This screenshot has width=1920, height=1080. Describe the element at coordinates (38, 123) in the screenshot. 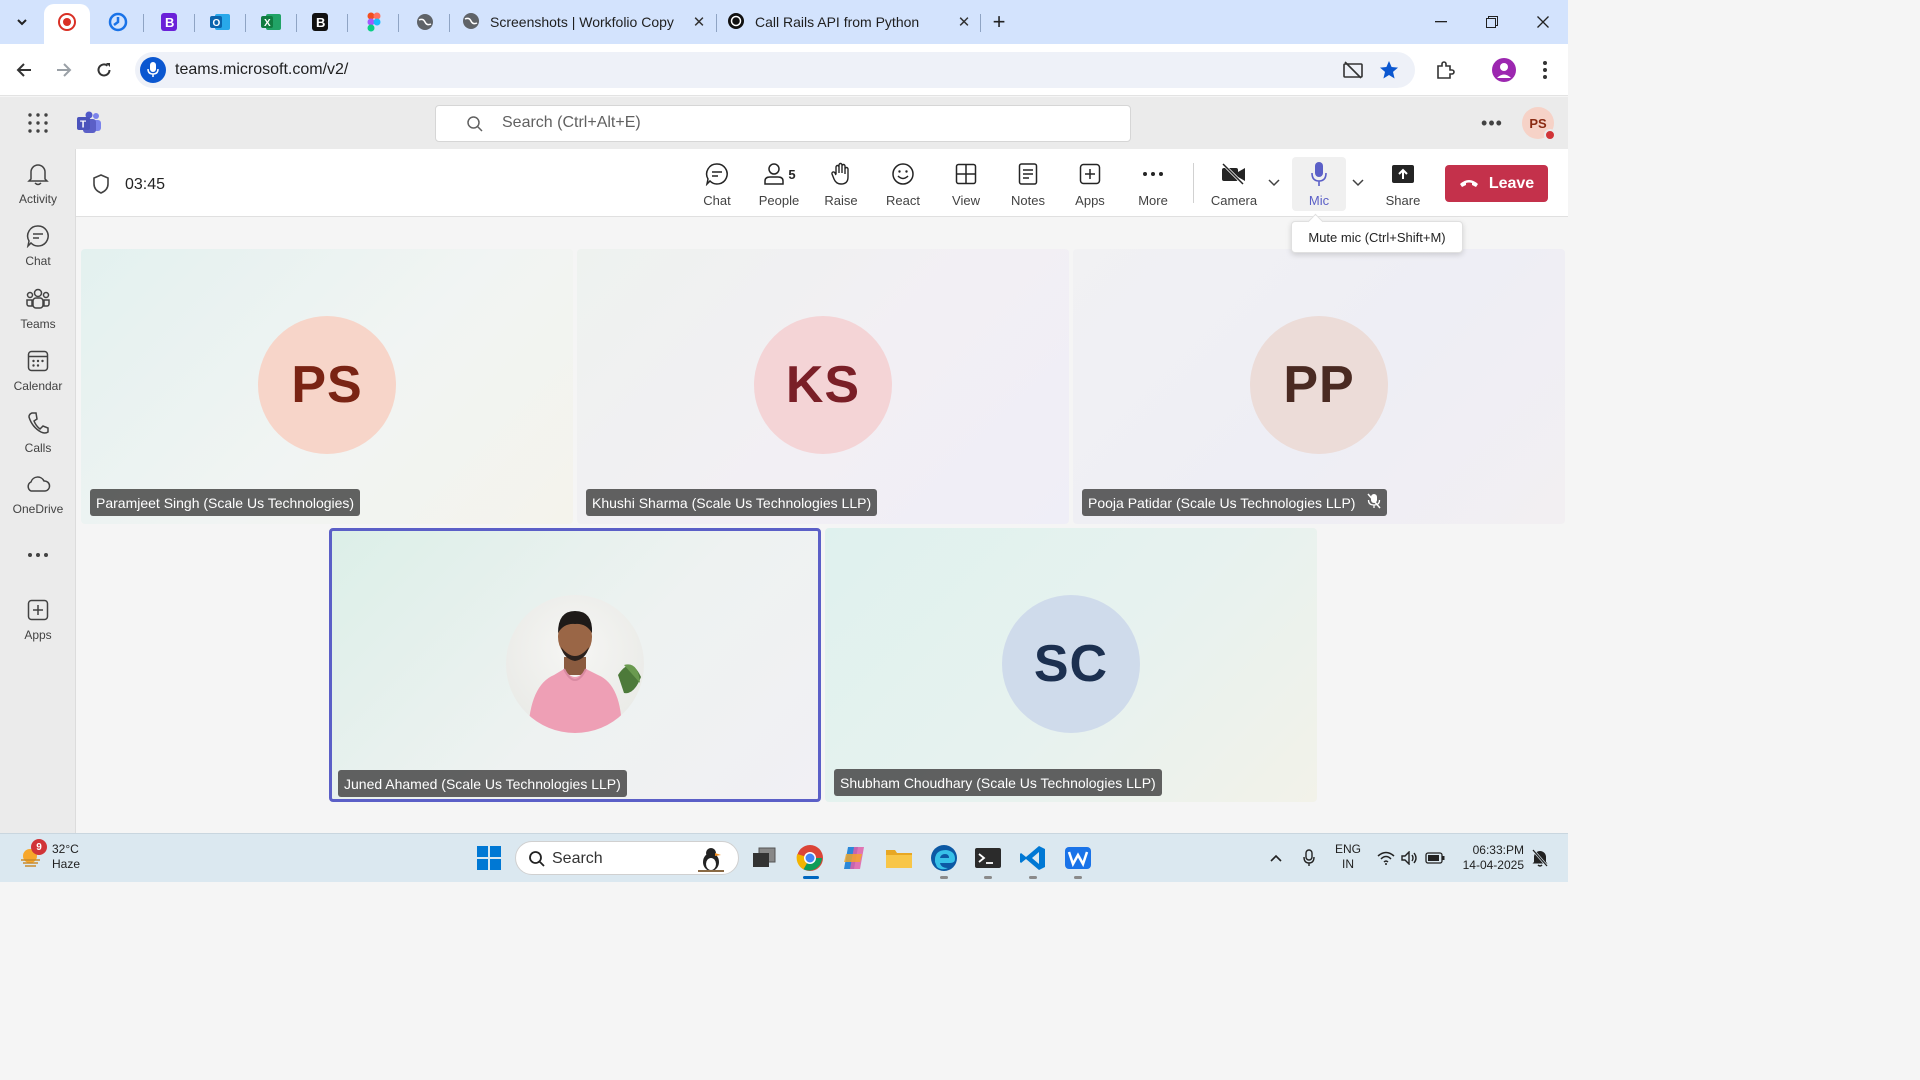

I see `app-launcher-waffle-icon` at that location.